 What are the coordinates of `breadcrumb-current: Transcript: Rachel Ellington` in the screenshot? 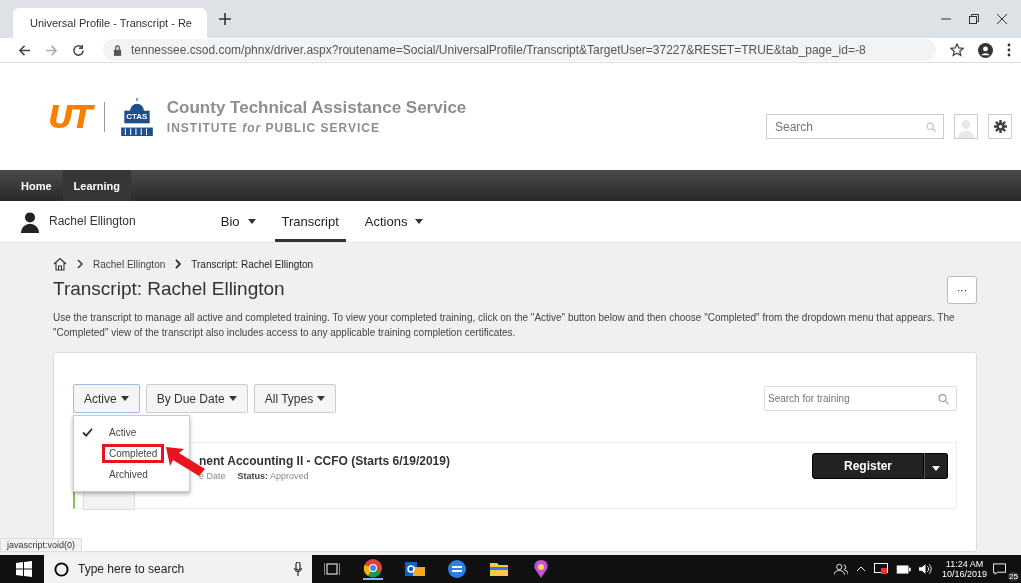 It's located at (252, 264).